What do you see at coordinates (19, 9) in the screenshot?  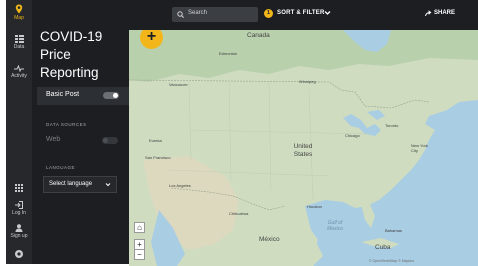 I see `map-pin-icon` at bounding box center [19, 9].